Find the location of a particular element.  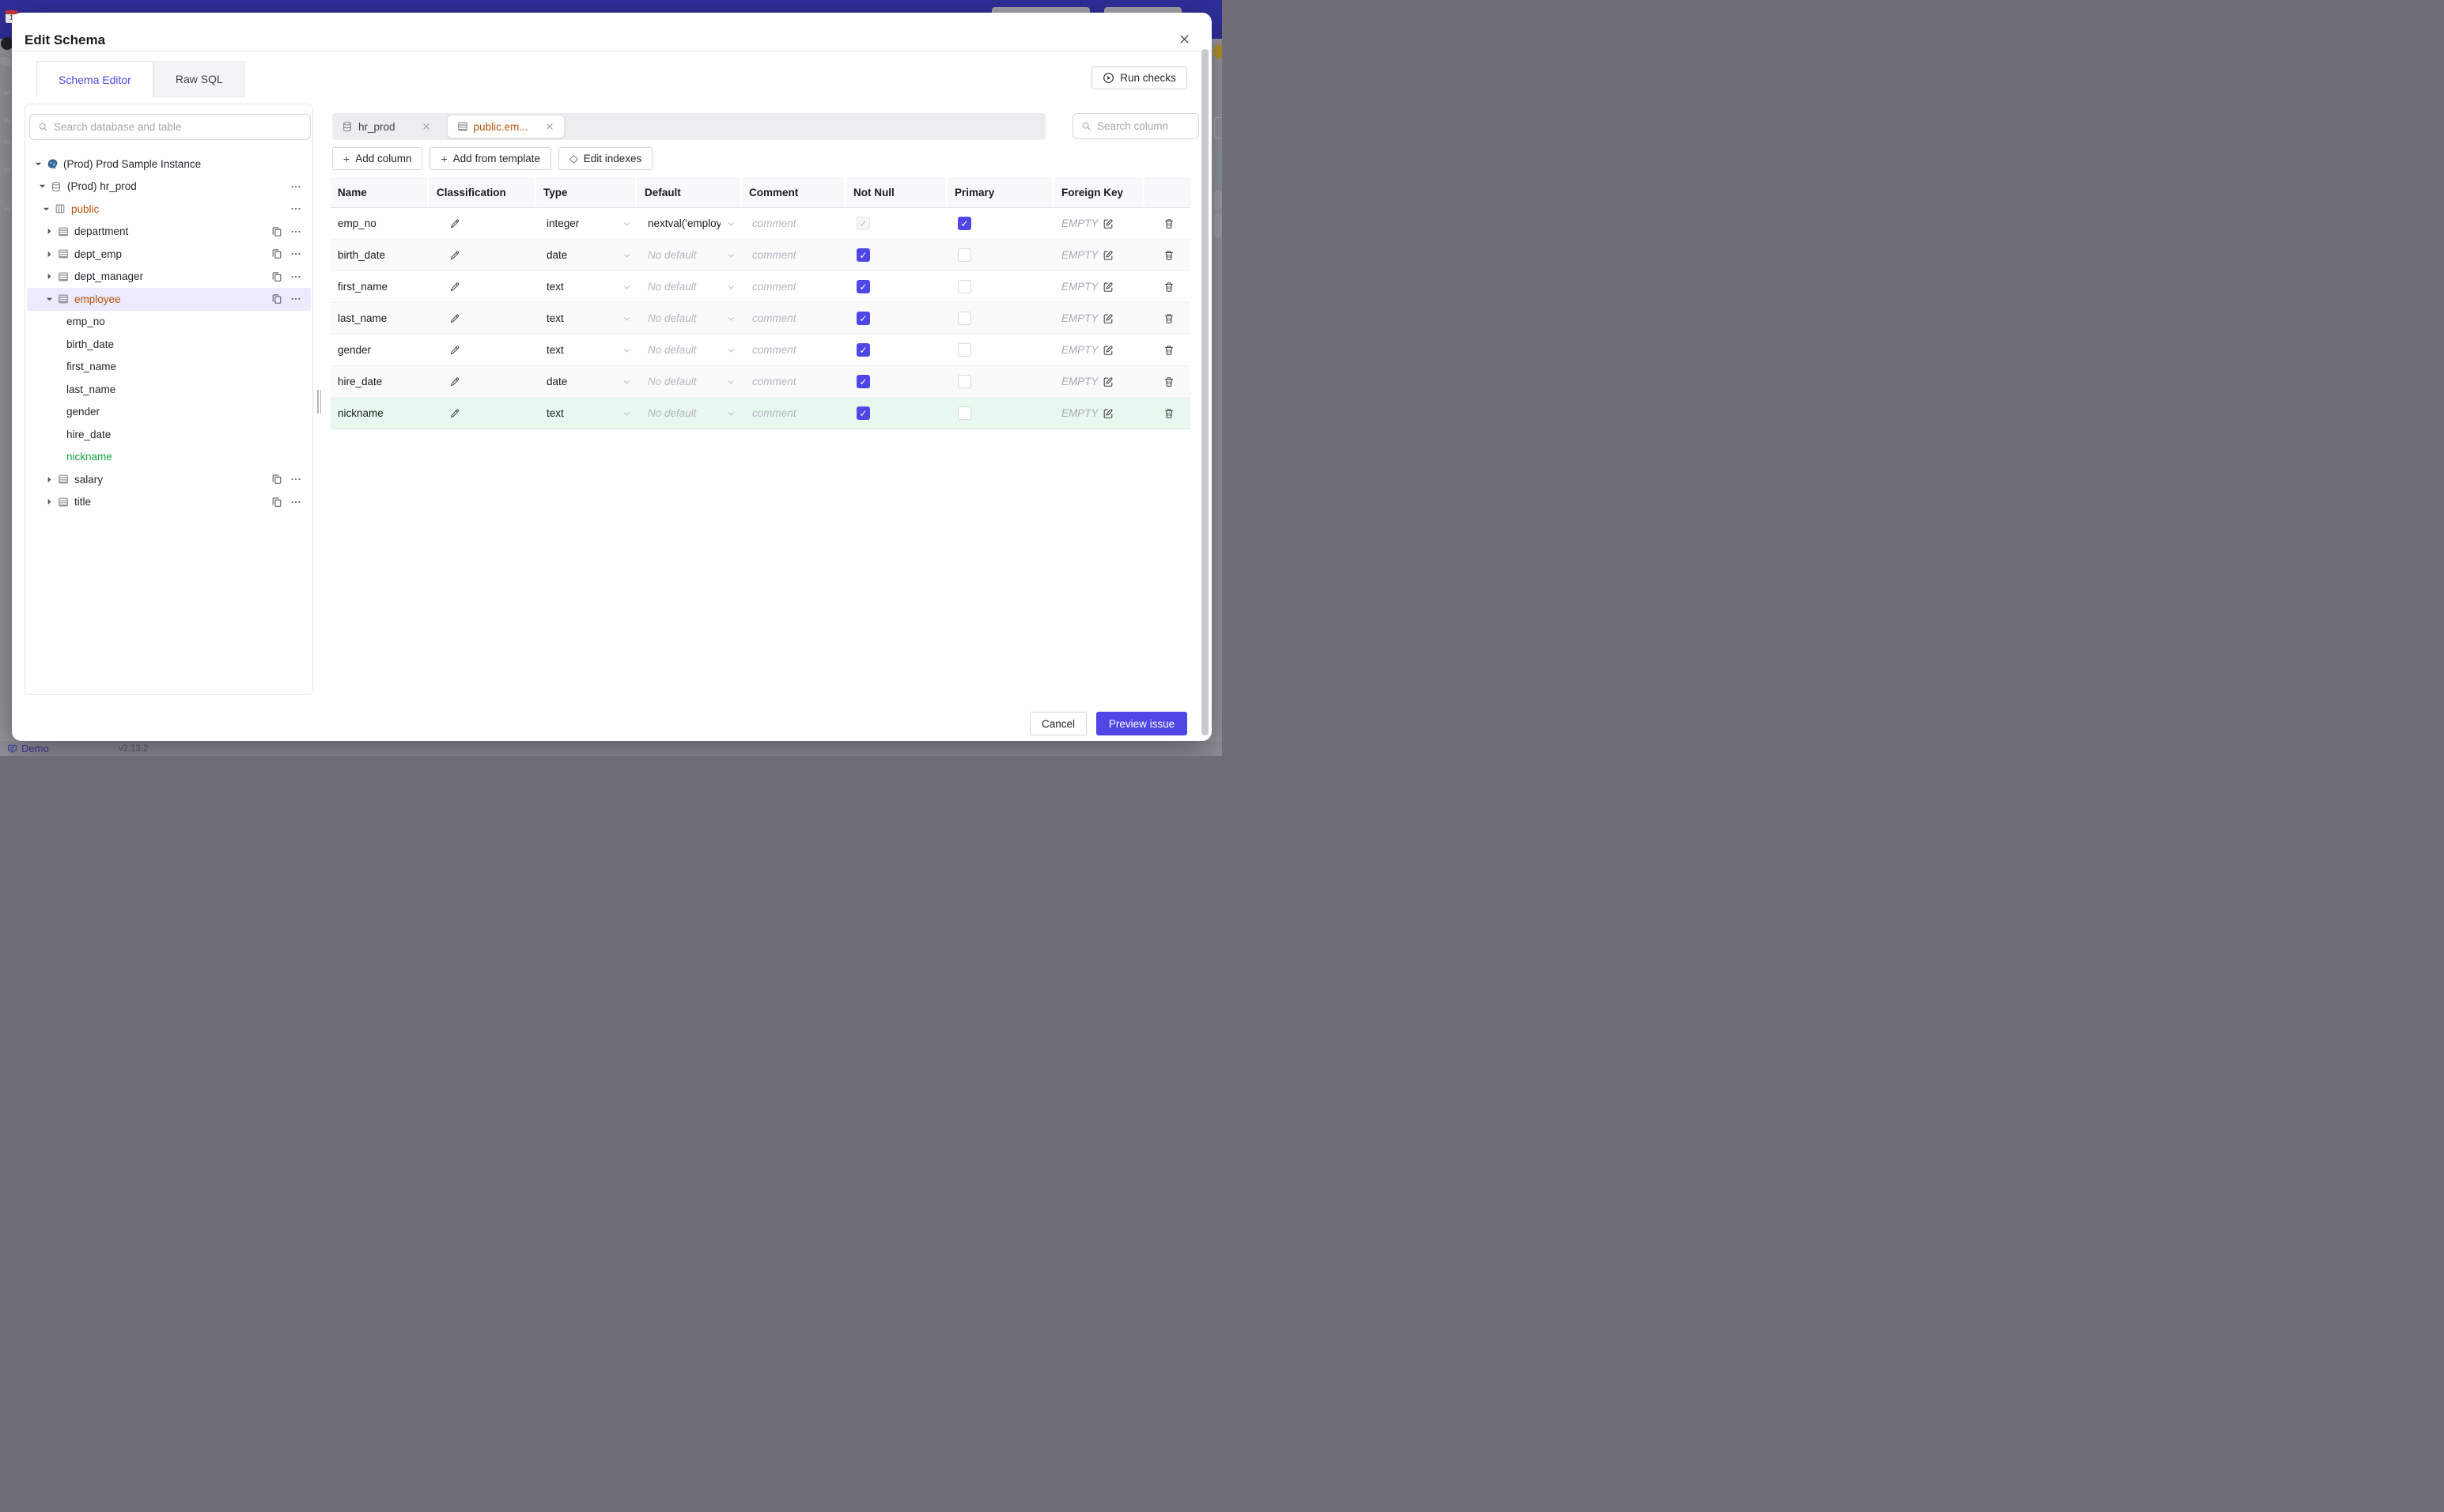

cancel-button: Cancel is located at coordinates (1058, 723).